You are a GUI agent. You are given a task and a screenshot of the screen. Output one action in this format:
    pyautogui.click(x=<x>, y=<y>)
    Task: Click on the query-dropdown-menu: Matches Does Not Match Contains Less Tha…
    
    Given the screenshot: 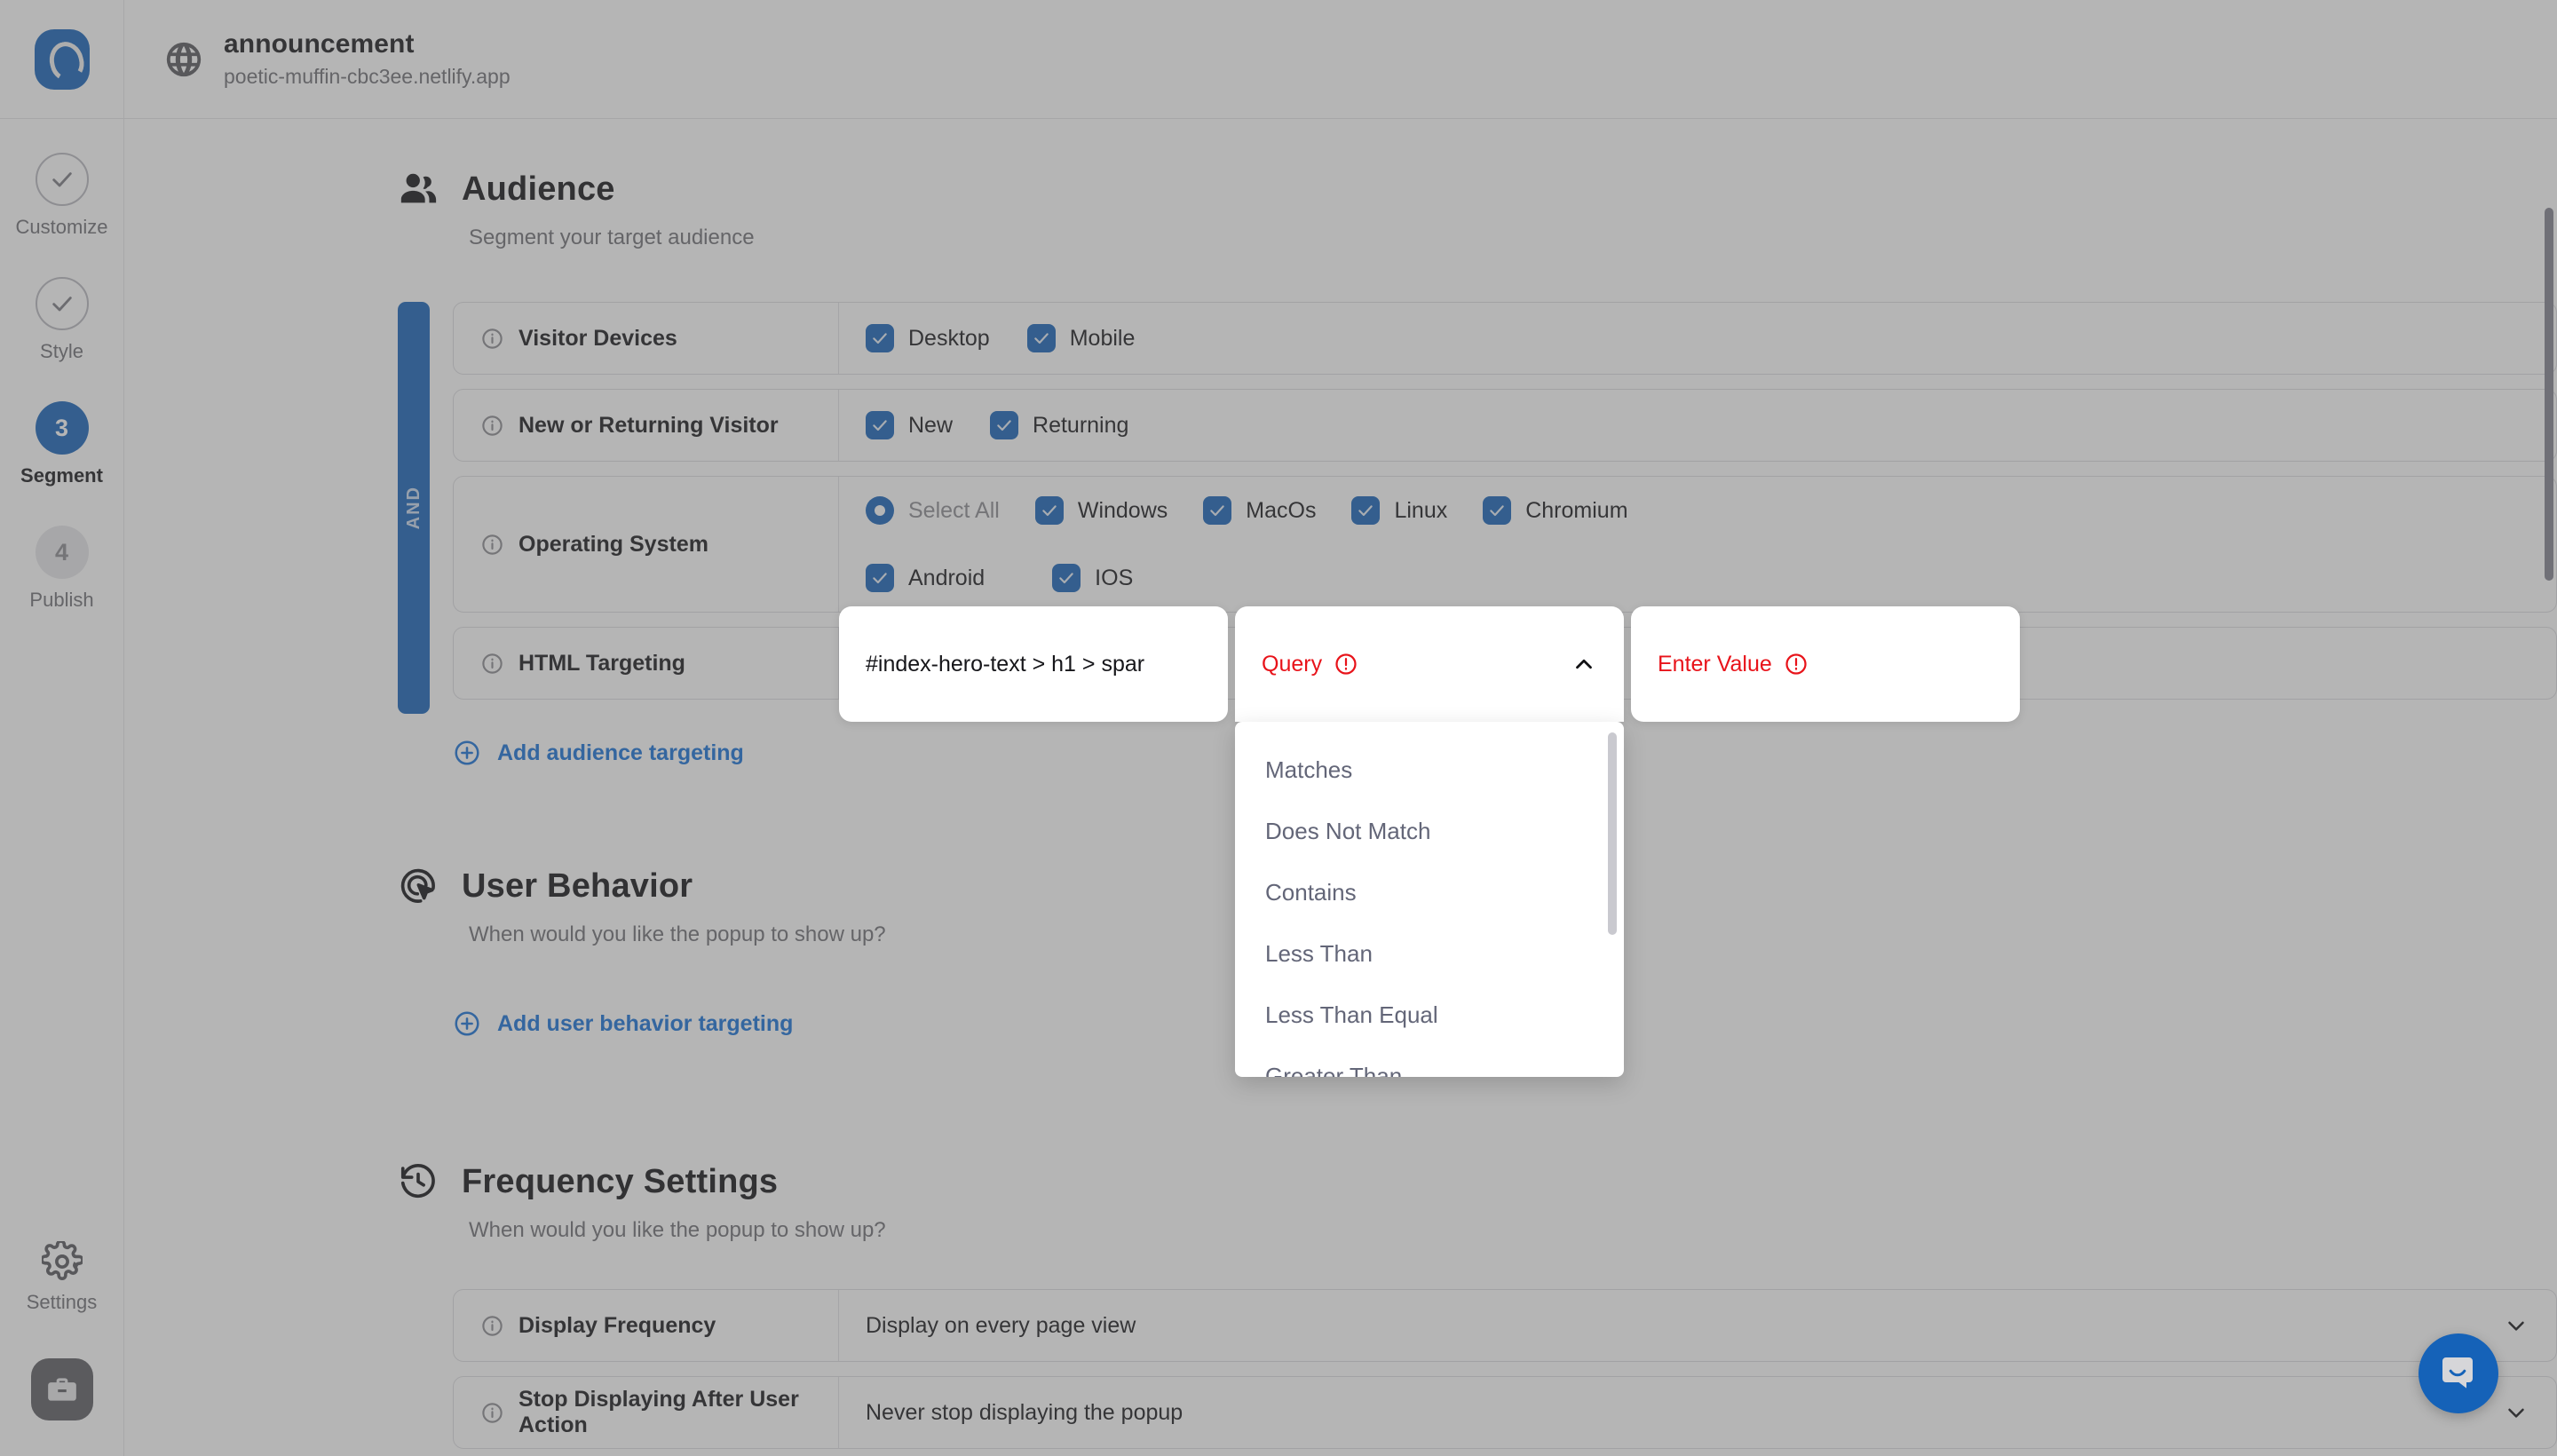 What is the action you would take?
    pyautogui.click(x=1429, y=899)
    